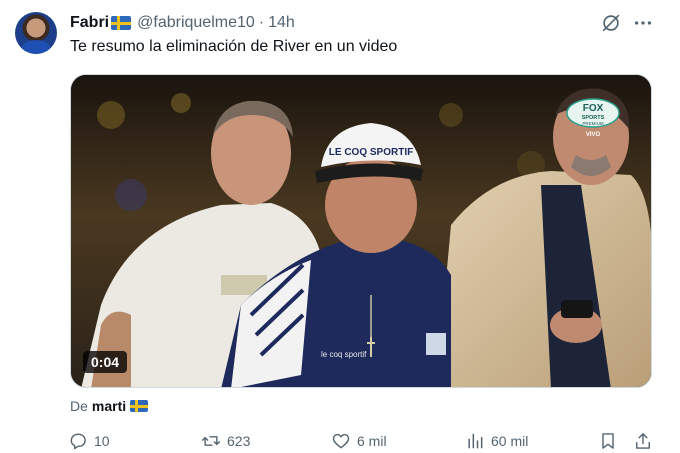 Image resolution: width=680 pixels, height=453 pixels. What do you see at coordinates (79, 406) in the screenshot?
I see `attribution-prefix: De` at bounding box center [79, 406].